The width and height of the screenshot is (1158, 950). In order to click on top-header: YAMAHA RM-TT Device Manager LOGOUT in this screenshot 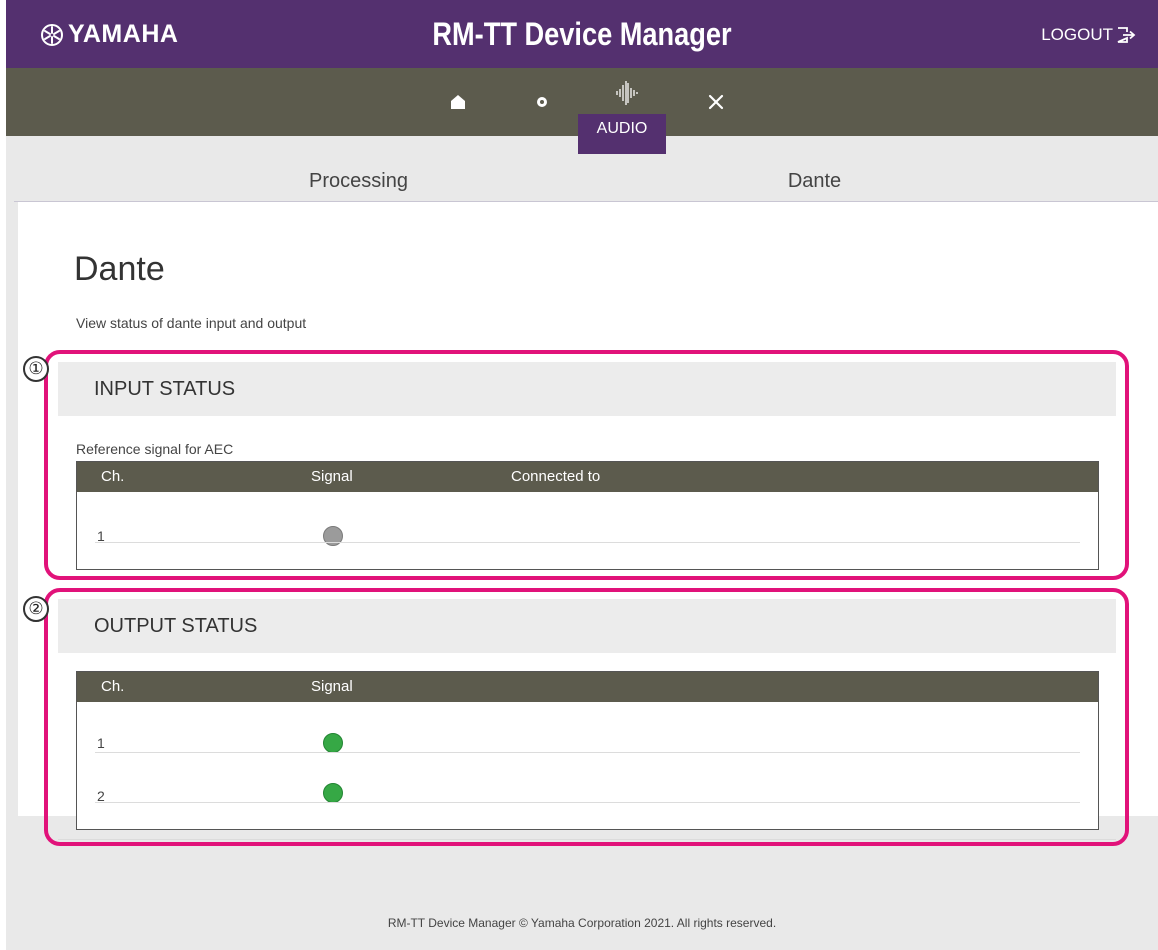, I will do `click(582, 34)`.